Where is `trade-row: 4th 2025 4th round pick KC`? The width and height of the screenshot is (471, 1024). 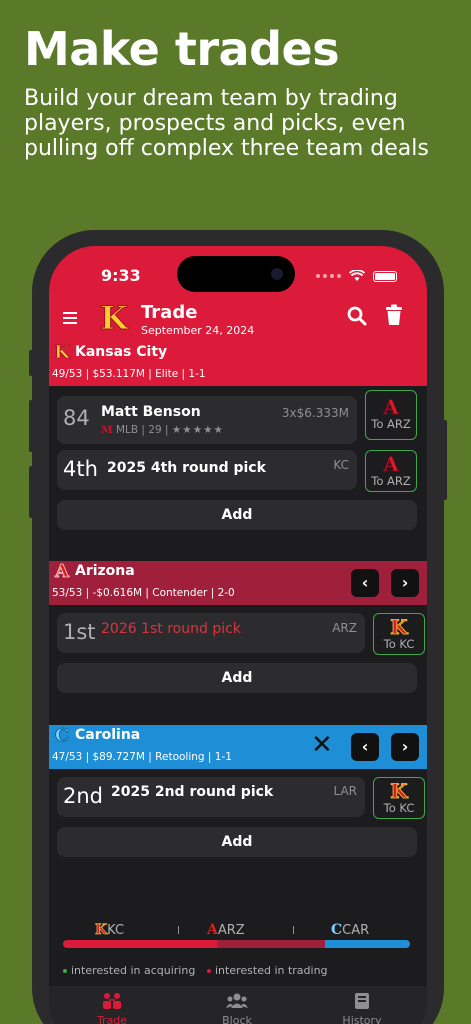
trade-row: 4th 2025 4th round pick KC is located at coordinates (207, 470).